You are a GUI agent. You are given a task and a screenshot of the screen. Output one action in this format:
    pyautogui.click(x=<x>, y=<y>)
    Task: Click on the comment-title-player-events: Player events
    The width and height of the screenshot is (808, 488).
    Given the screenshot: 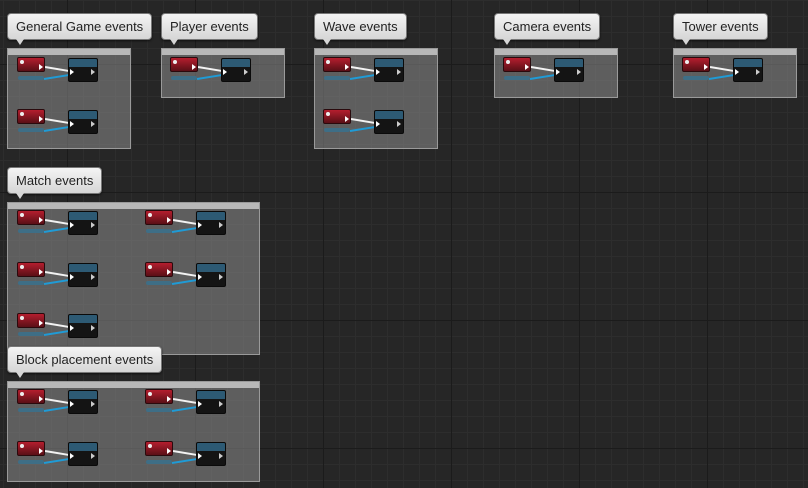 What is the action you would take?
    pyautogui.click(x=209, y=29)
    